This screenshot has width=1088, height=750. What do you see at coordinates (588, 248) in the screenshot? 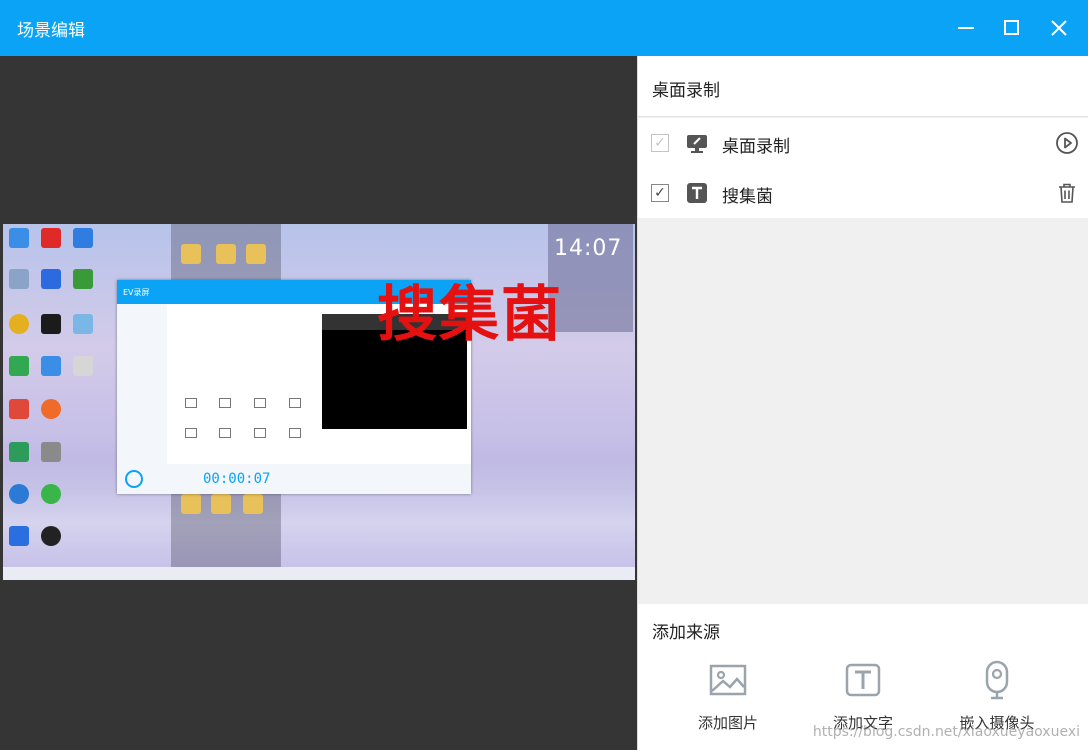
I see `desktop-clock: 14:07` at bounding box center [588, 248].